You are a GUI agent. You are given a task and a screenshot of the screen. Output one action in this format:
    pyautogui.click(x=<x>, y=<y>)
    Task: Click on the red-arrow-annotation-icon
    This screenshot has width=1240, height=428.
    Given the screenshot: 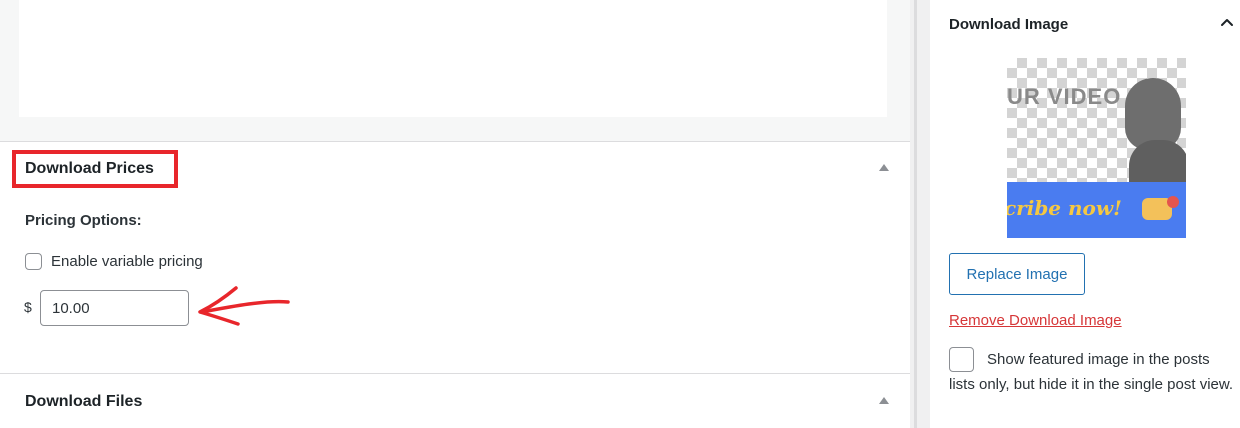 What is the action you would take?
    pyautogui.click(x=244, y=306)
    